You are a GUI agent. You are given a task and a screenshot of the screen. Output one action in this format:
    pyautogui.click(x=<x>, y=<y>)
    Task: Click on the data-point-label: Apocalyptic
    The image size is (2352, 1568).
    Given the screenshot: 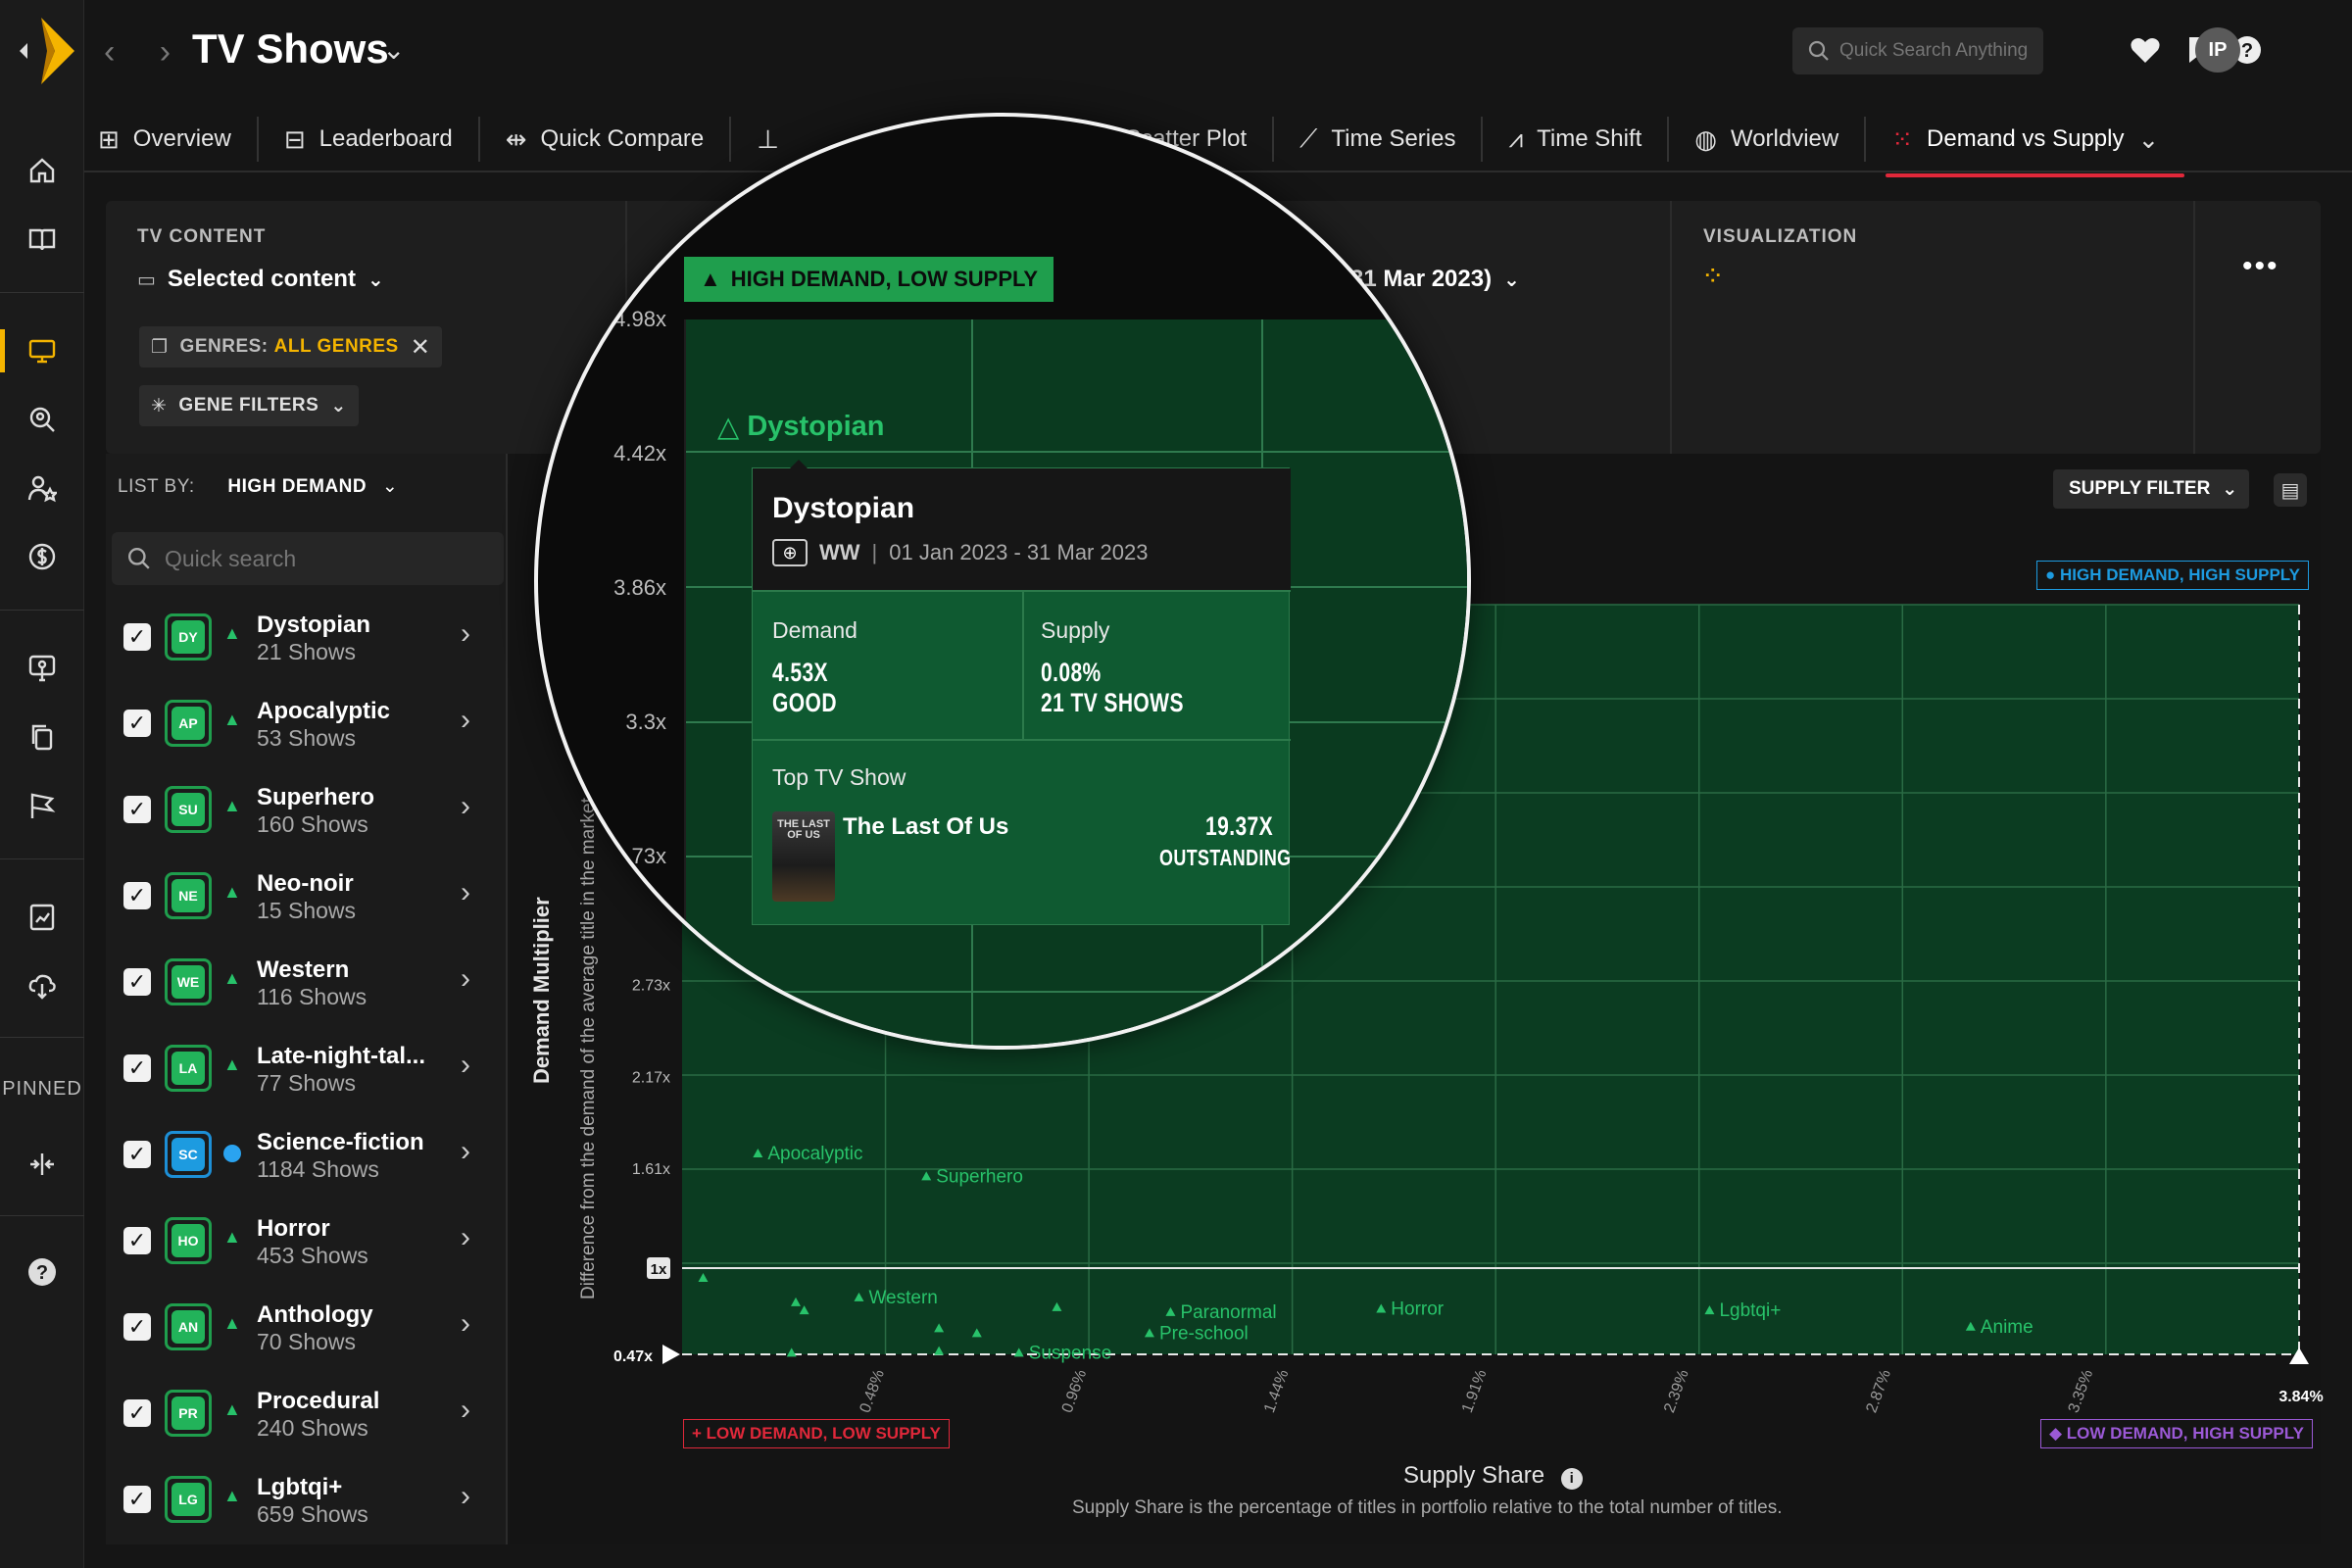 What is the action you would take?
    pyautogui.click(x=814, y=1154)
    